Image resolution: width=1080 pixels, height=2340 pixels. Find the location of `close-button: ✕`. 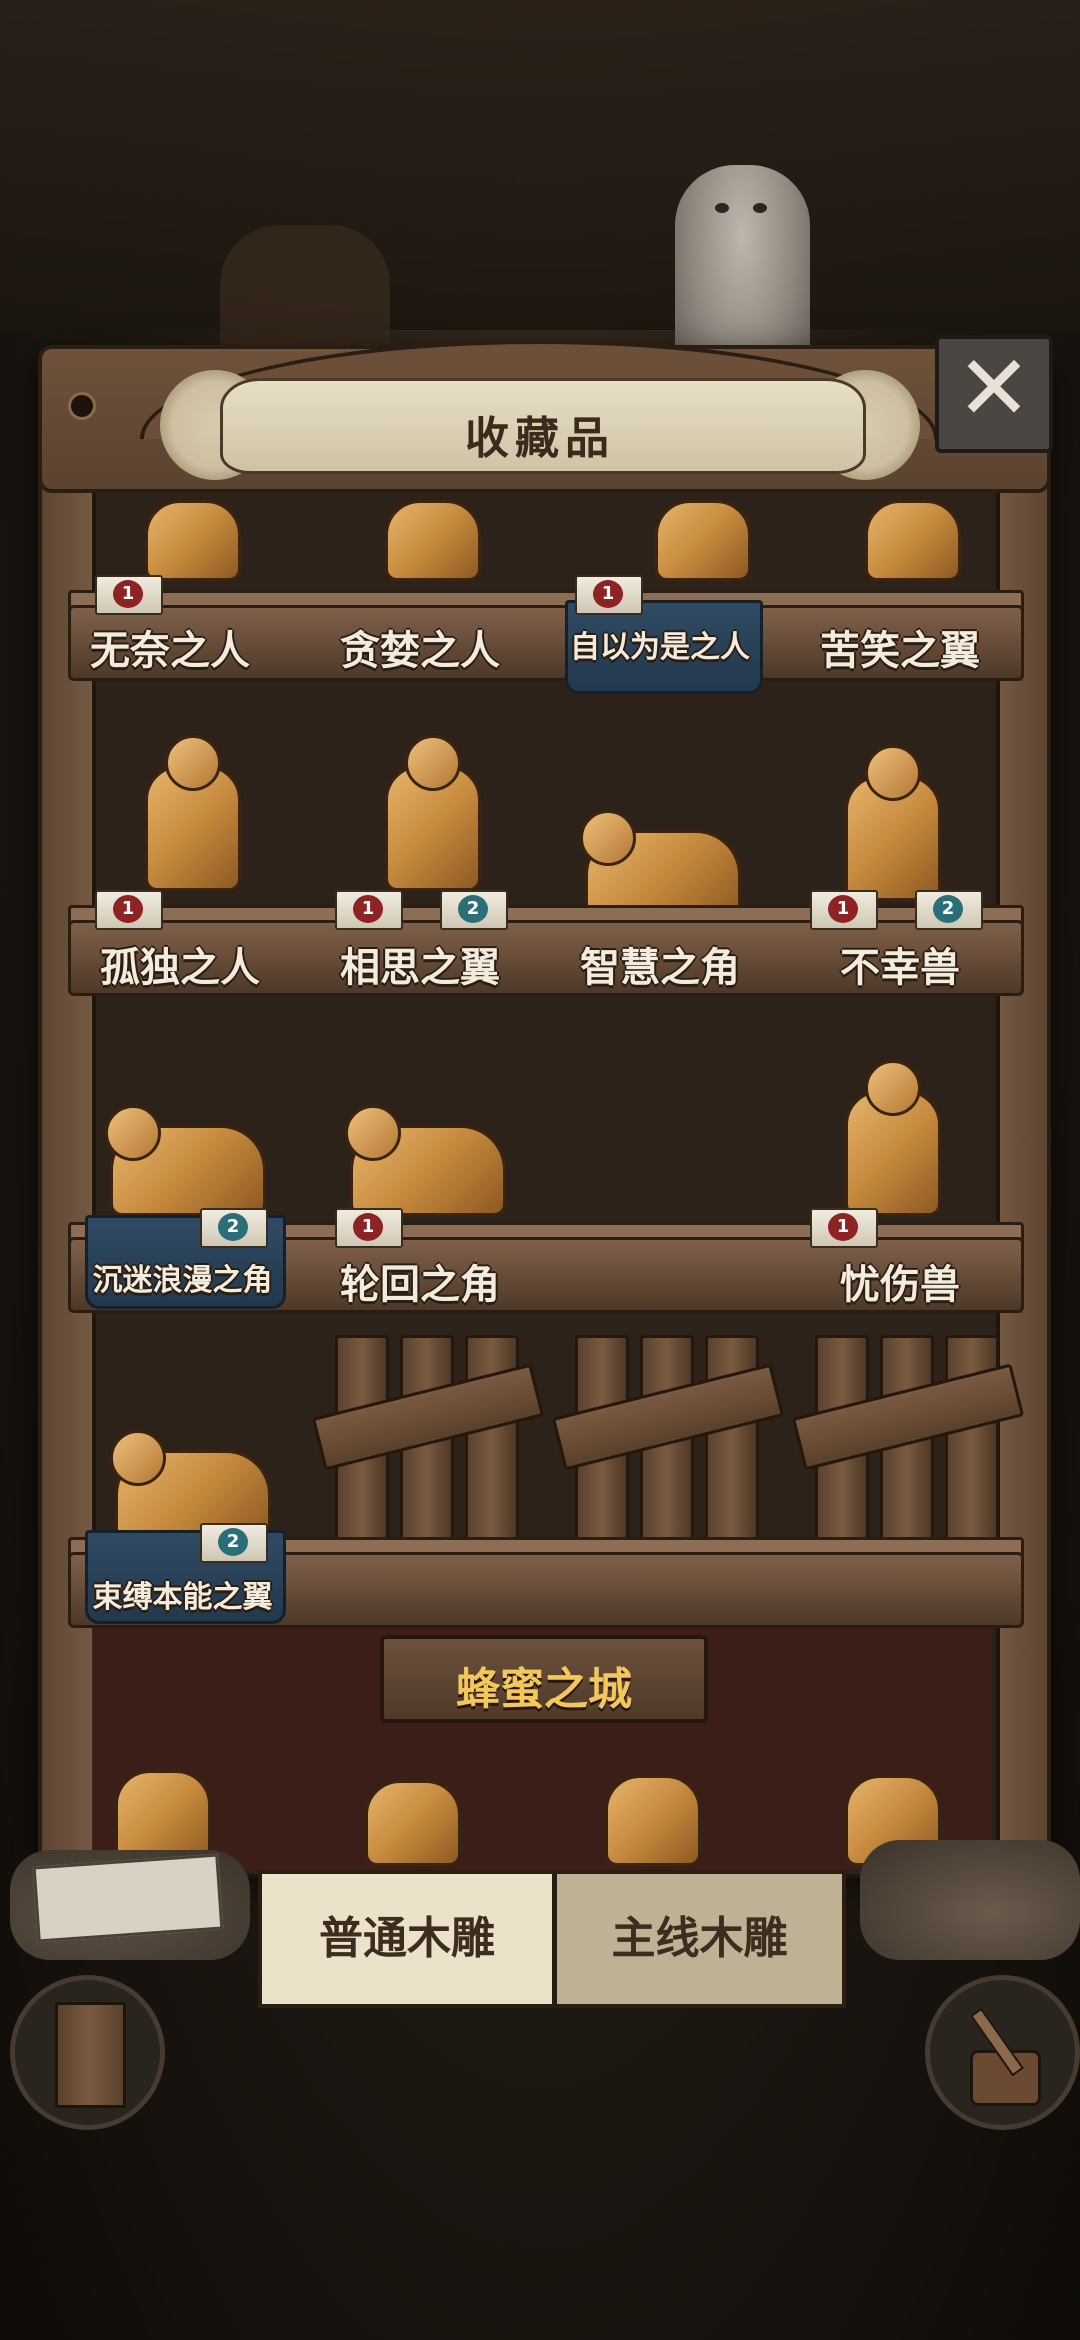

close-button: ✕ is located at coordinates (994, 394).